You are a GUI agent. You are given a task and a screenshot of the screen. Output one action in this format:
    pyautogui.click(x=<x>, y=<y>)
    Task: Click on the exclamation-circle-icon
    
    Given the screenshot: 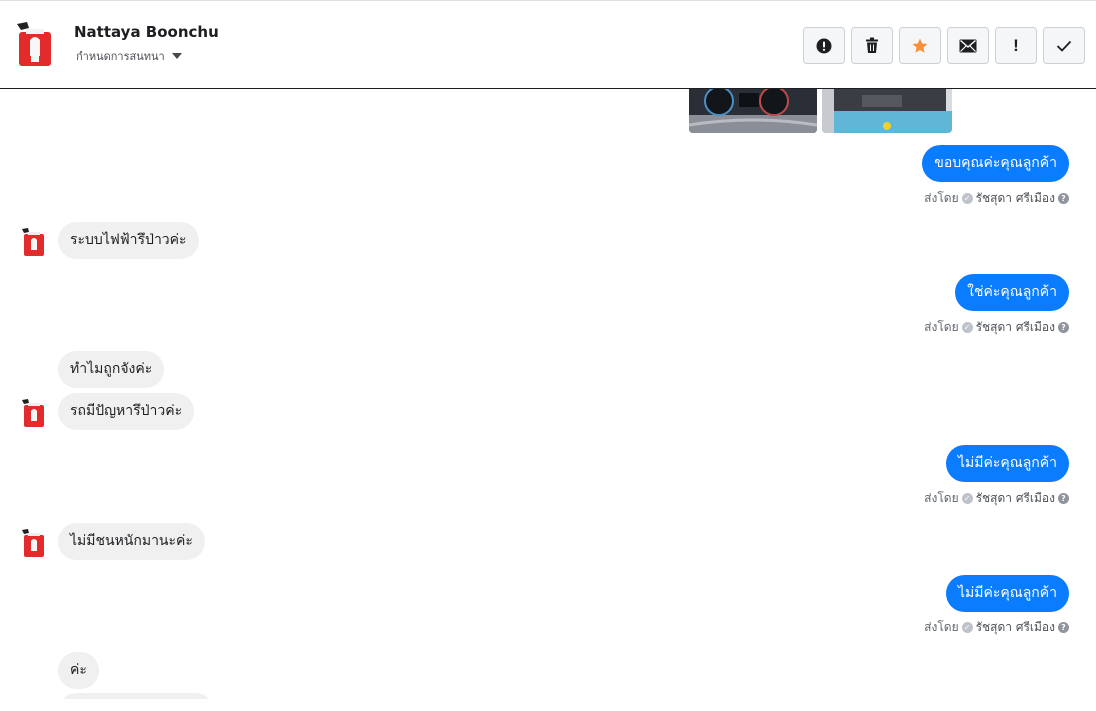 What is the action you would take?
    pyautogui.click(x=824, y=45)
    